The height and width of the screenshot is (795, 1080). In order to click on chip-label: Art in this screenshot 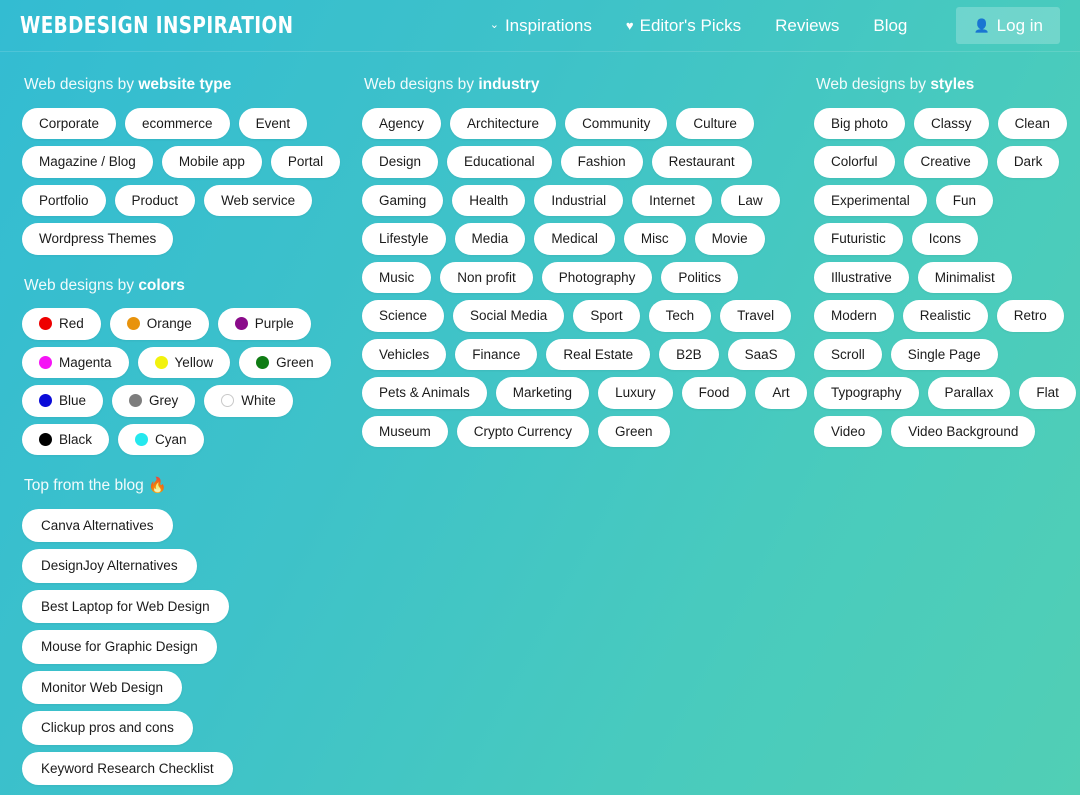, I will do `click(781, 393)`.